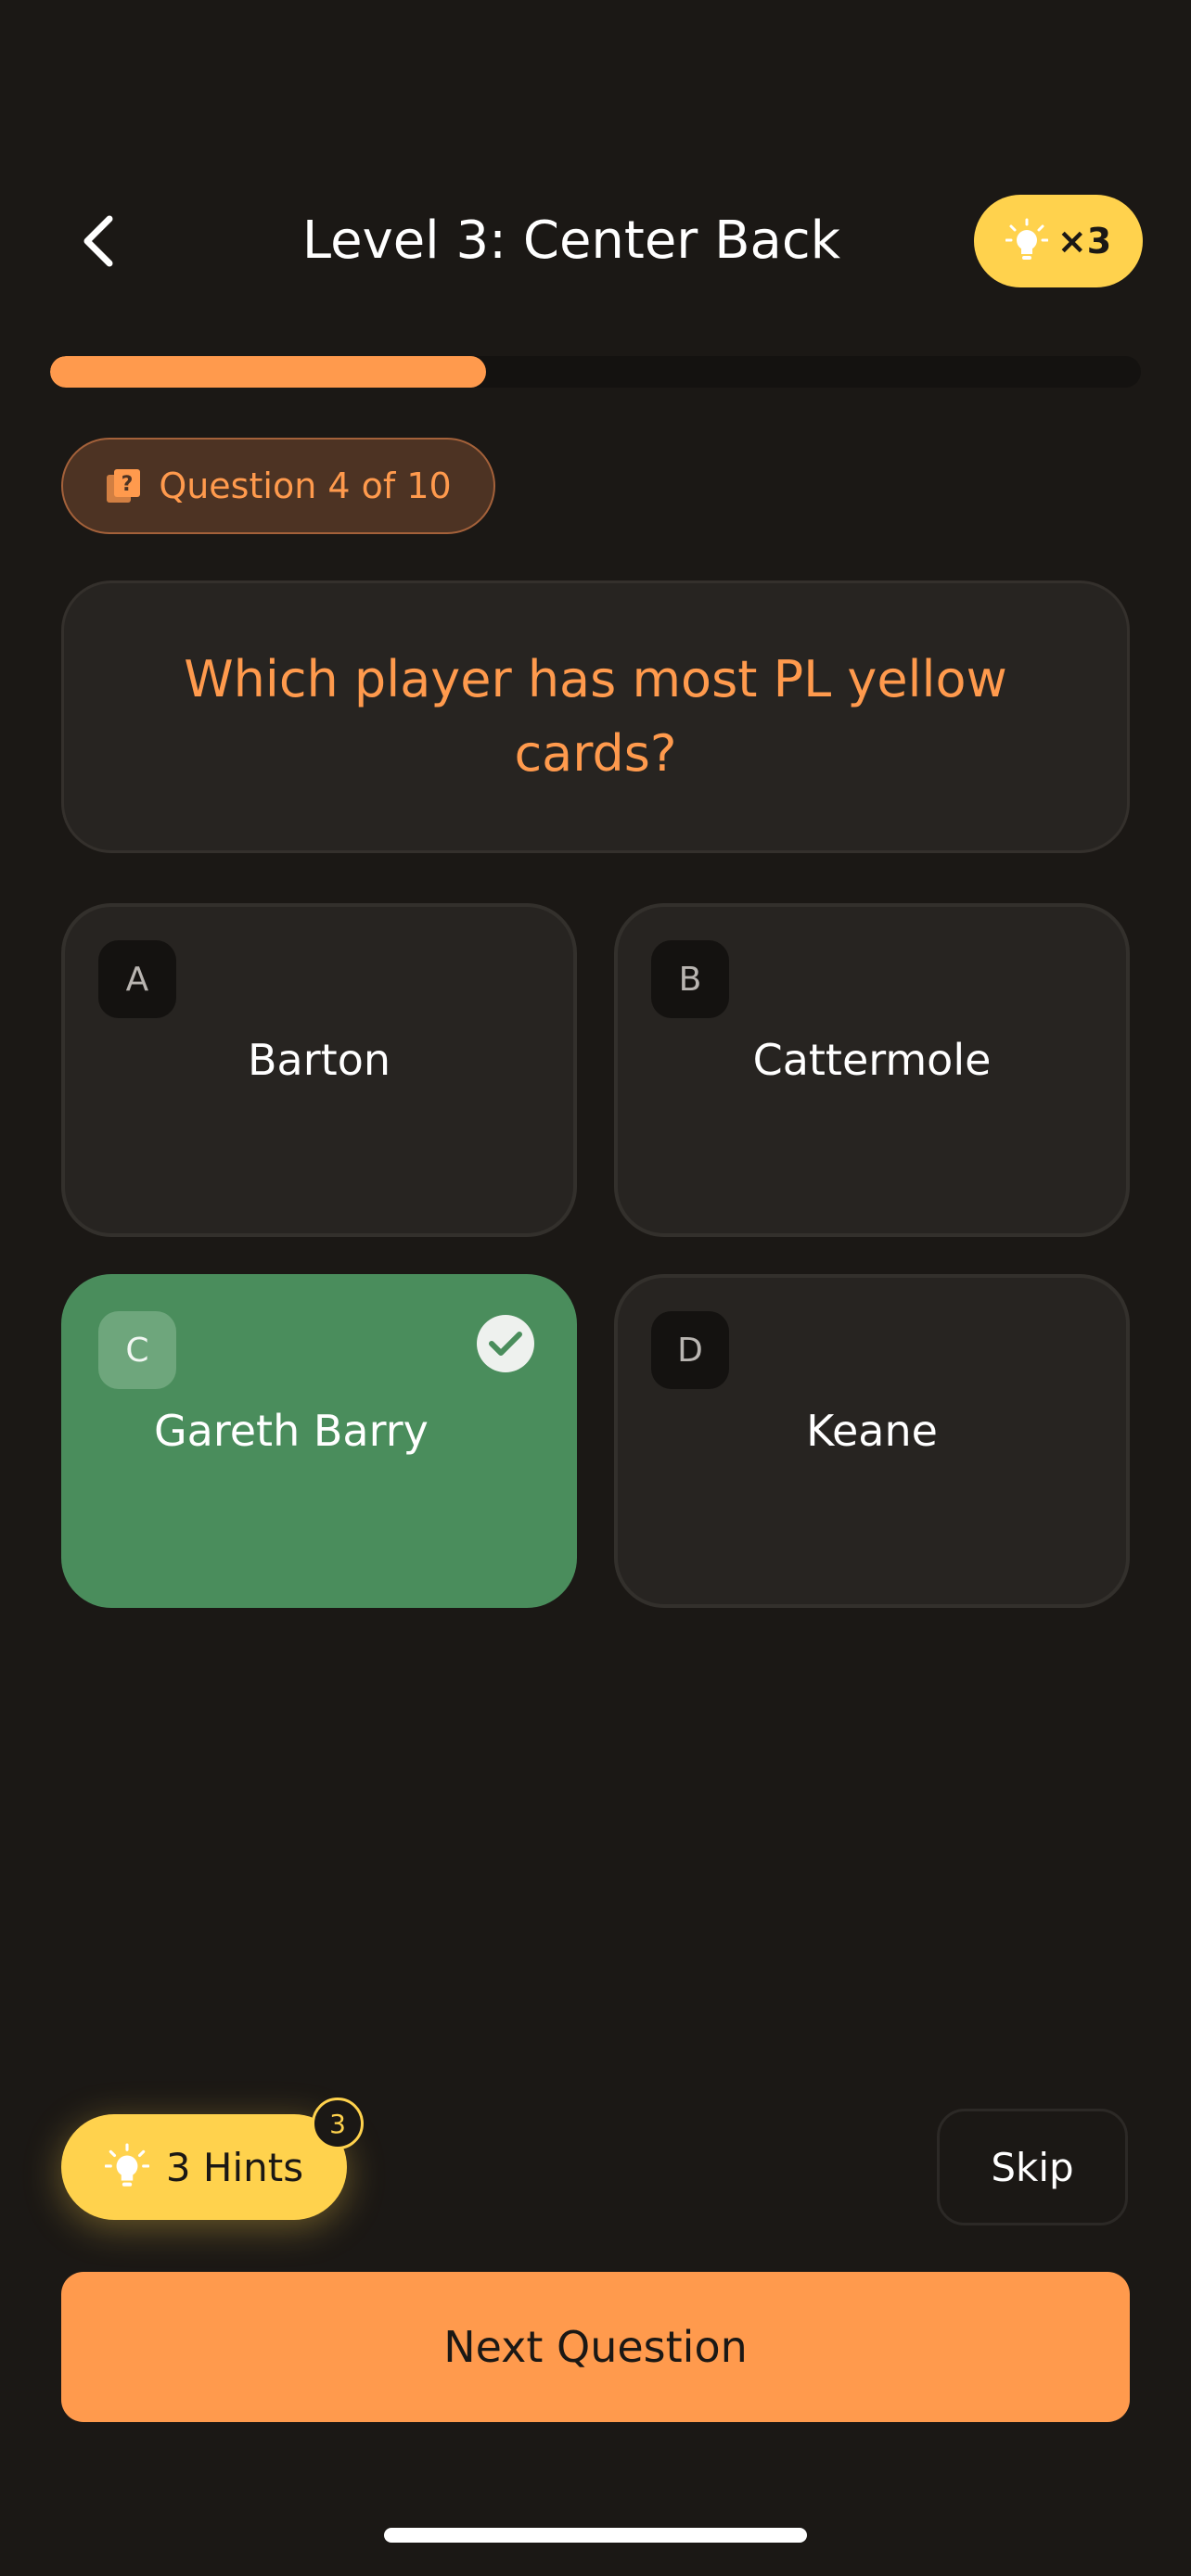 Image resolution: width=1191 pixels, height=2576 pixels. I want to click on option-c-button: C Gareth Barry, so click(319, 1441).